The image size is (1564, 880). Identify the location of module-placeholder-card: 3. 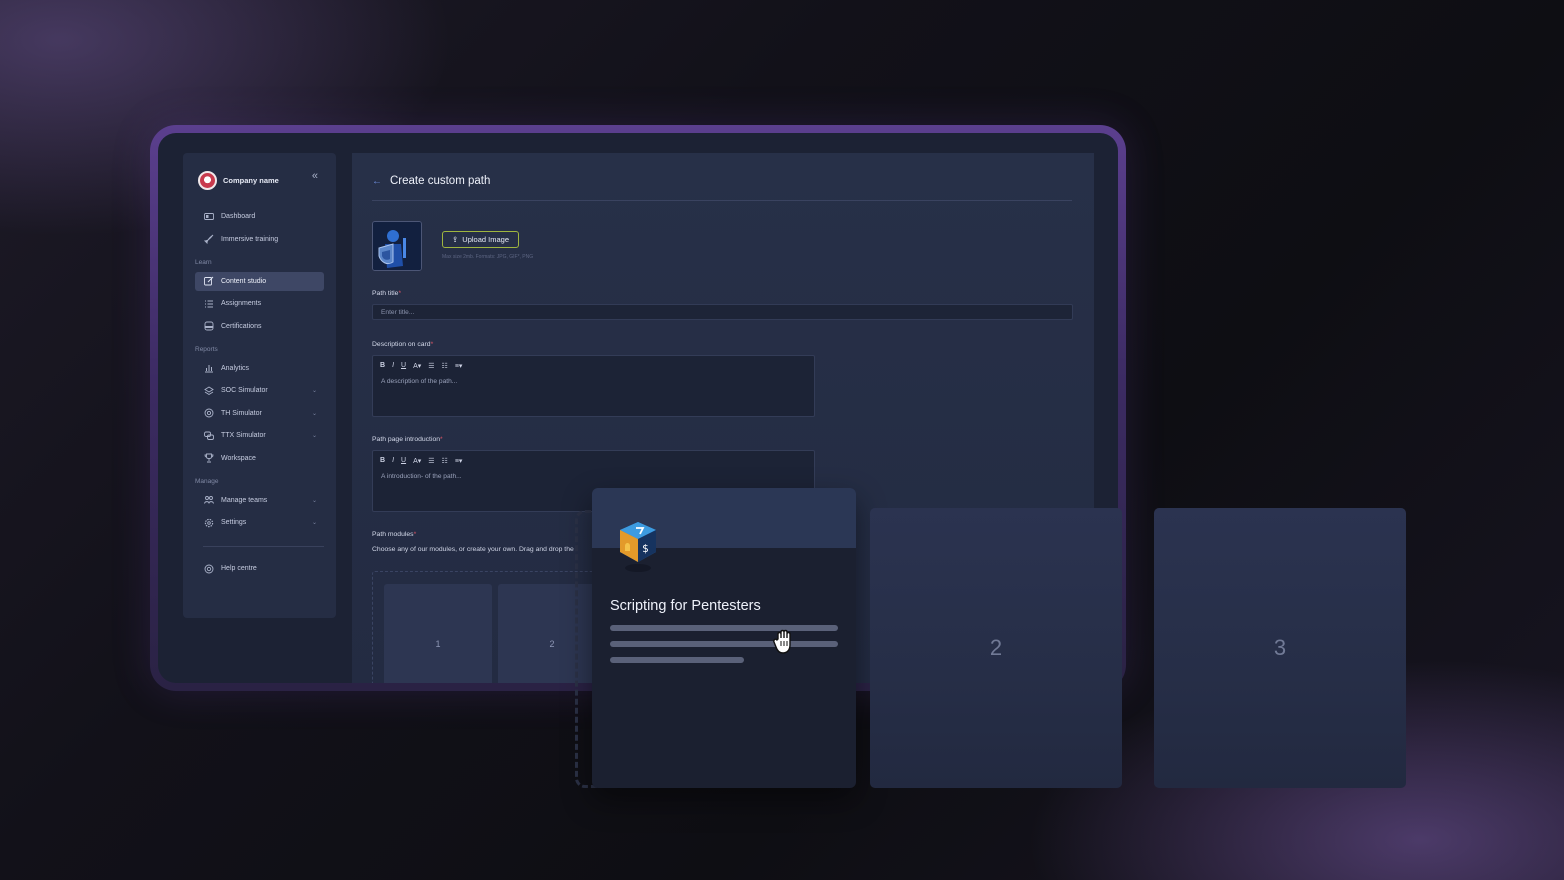
(1280, 648).